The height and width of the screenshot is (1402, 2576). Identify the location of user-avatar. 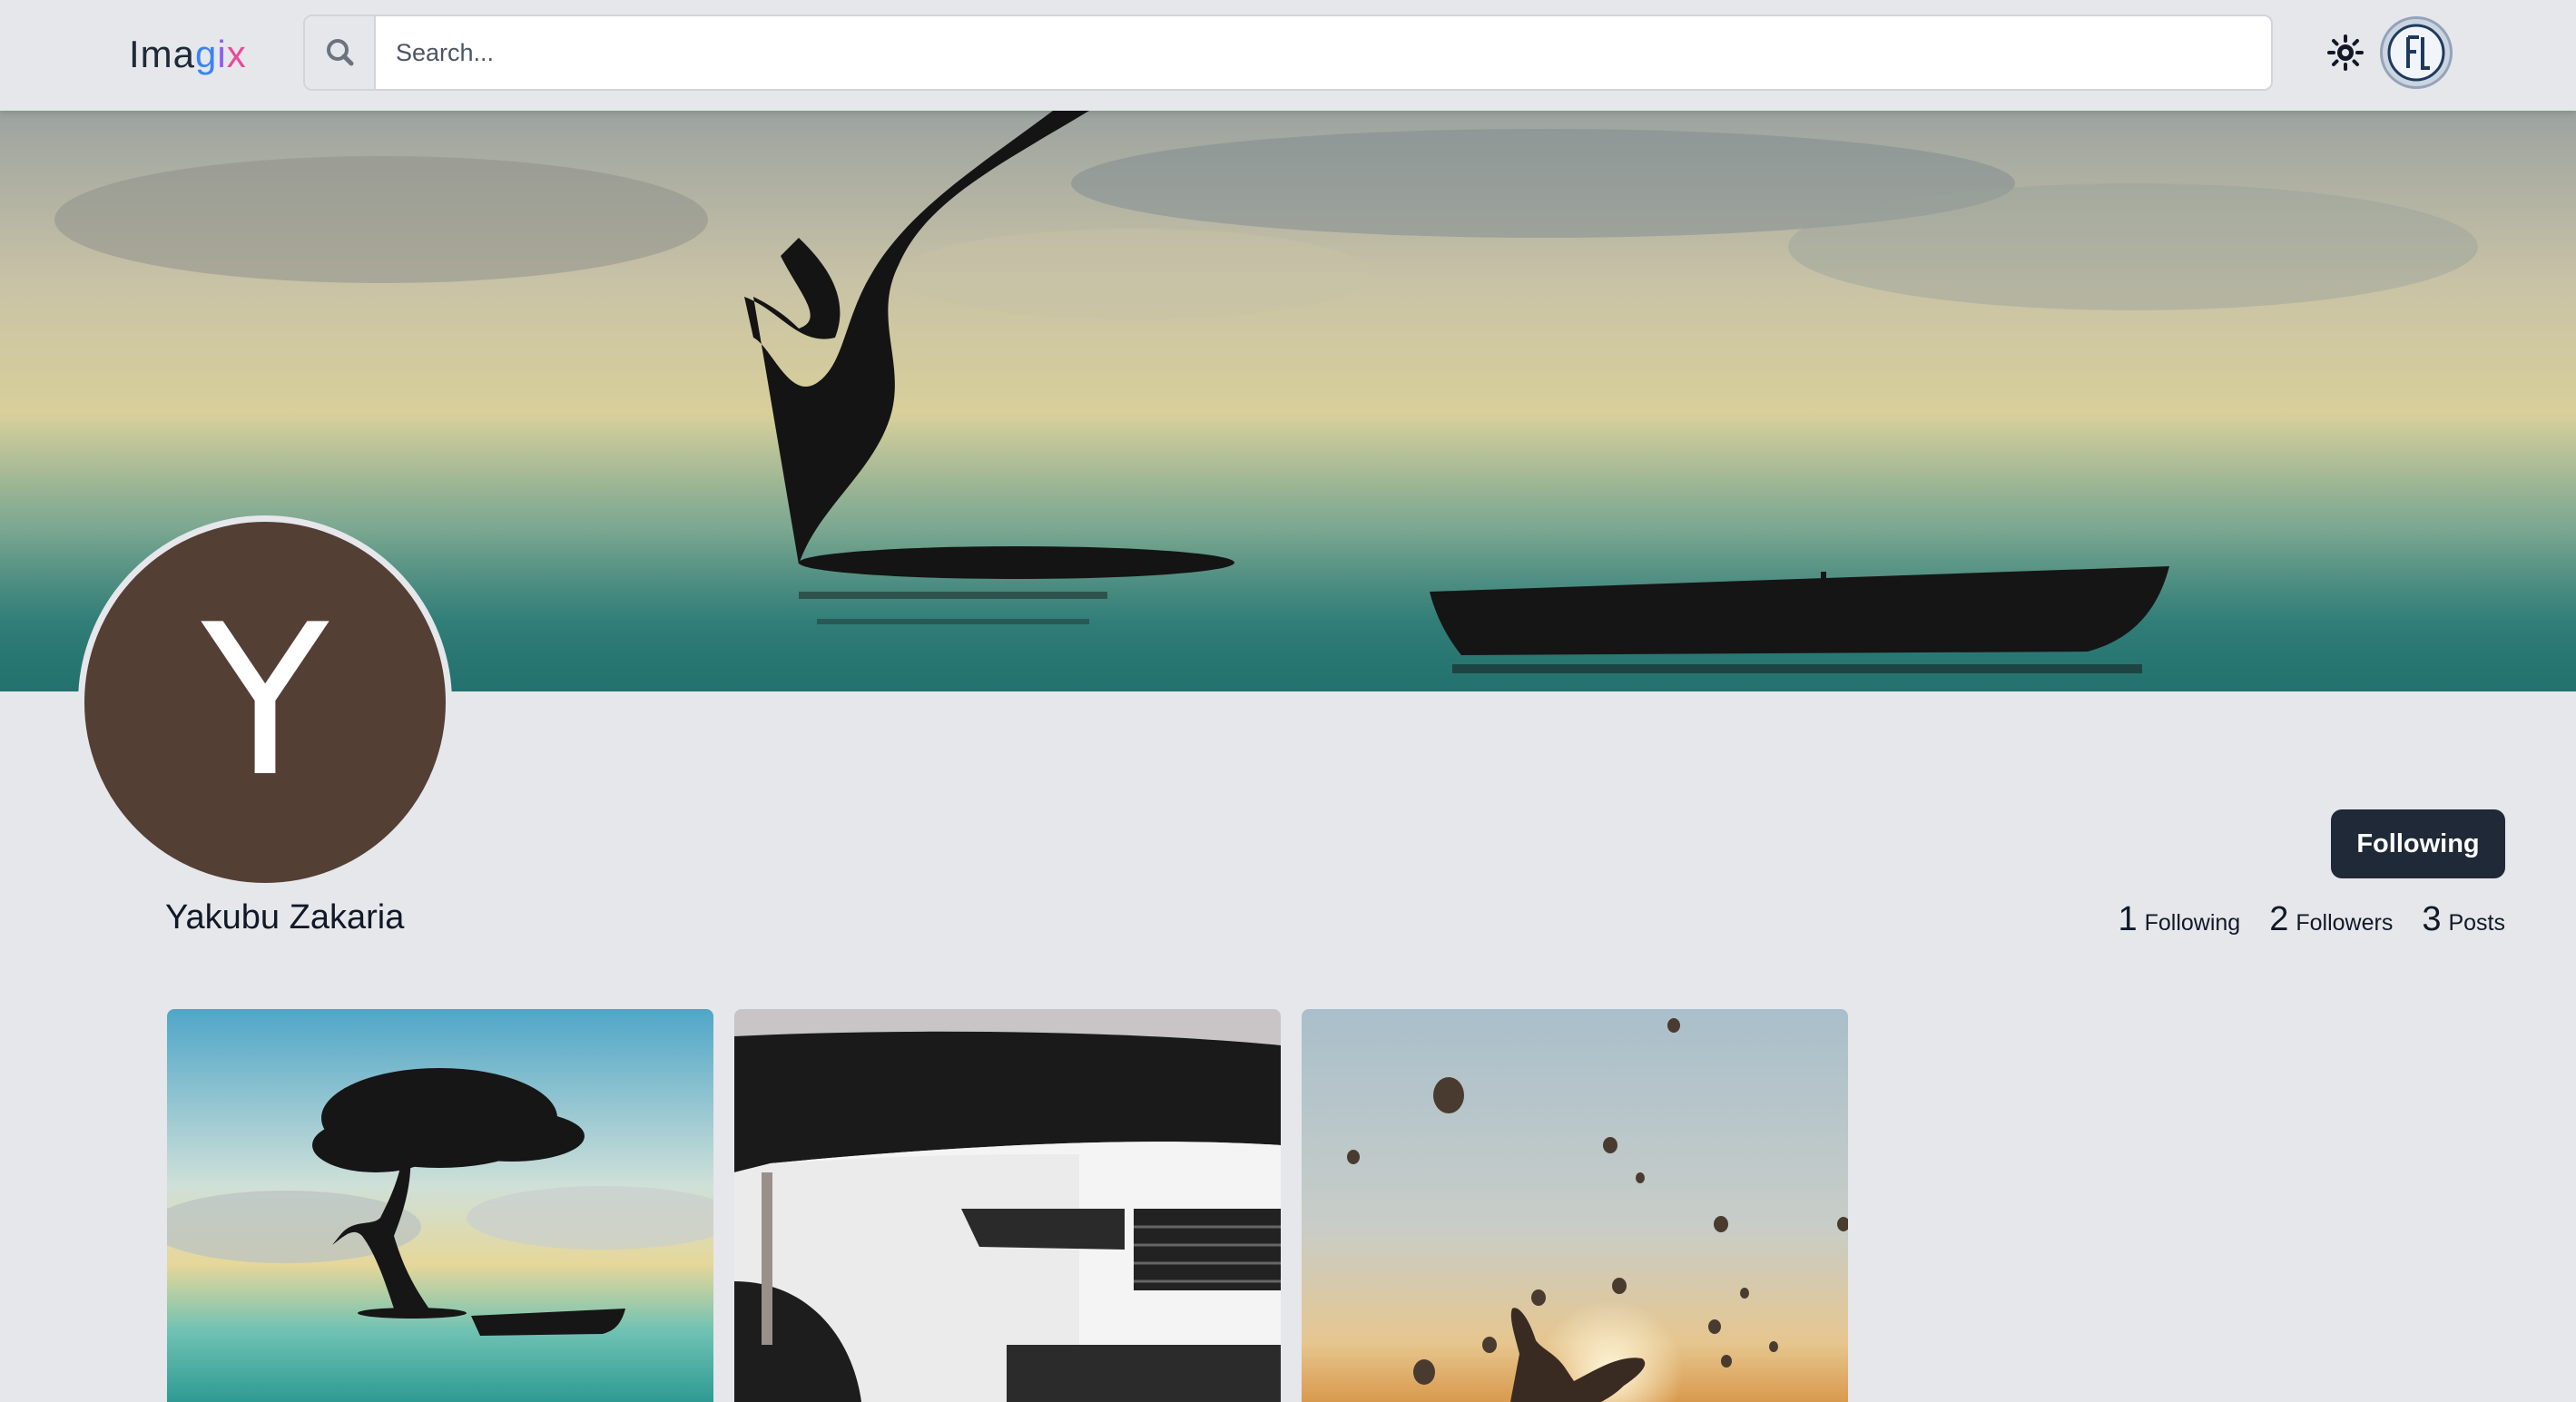
(2416, 53).